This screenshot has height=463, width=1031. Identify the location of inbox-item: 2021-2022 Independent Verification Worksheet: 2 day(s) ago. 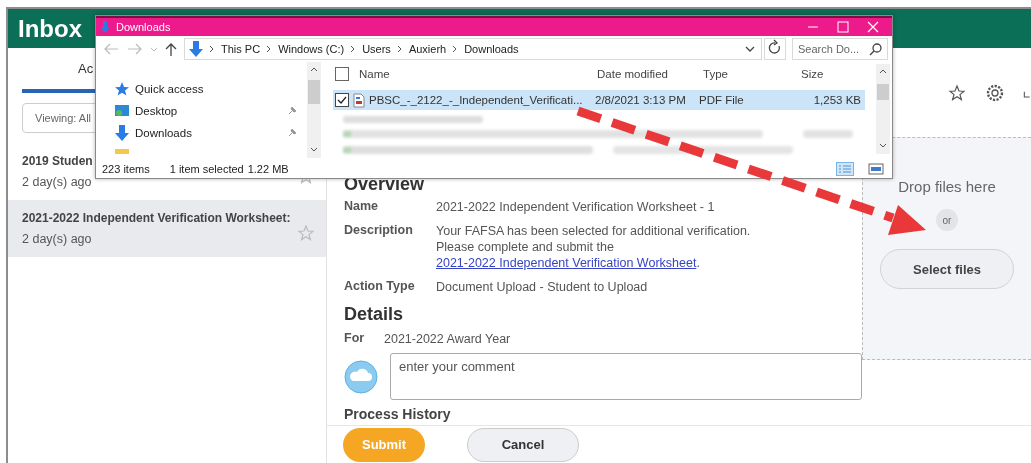
(167, 228).